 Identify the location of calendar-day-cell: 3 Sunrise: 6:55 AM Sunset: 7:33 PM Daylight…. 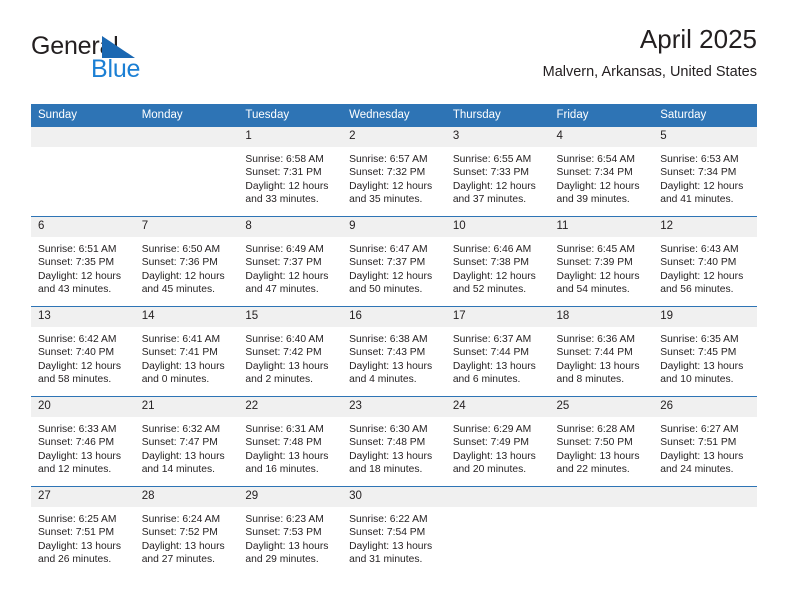
(497, 172).